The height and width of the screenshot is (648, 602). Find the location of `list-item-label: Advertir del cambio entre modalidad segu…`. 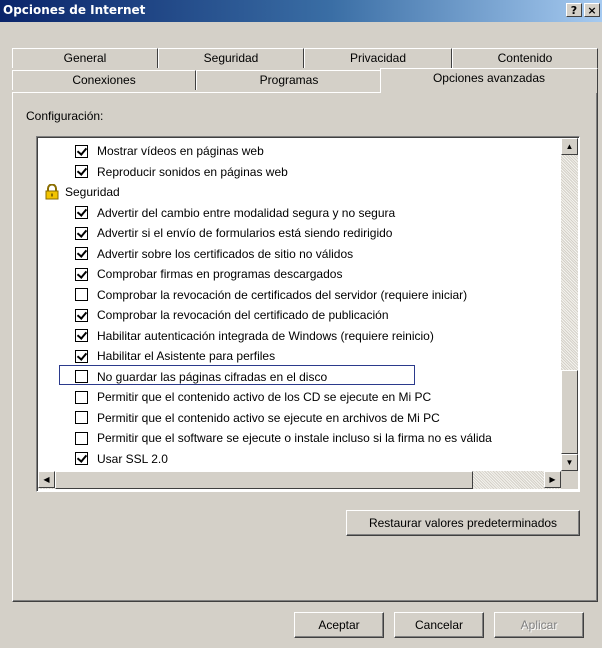

list-item-label: Advertir del cambio entre modalidad segu… is located at coordinates (246, 212).